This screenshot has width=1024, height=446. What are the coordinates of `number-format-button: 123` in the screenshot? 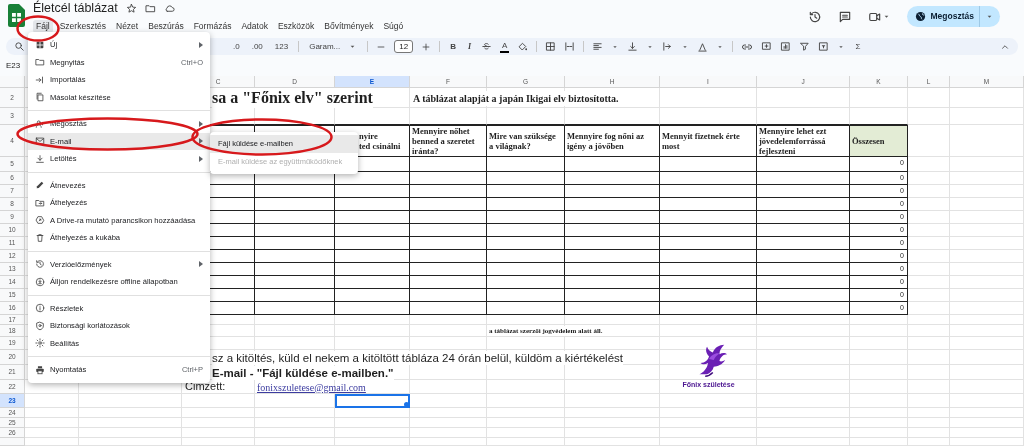 It's located at (281, 46).